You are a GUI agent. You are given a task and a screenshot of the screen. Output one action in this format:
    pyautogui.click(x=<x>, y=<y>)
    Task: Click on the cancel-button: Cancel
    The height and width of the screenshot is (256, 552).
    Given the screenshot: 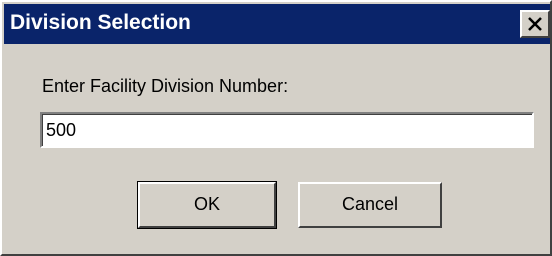 What is the action you would take?
    pyautogui.click(x=370, y=205)
    